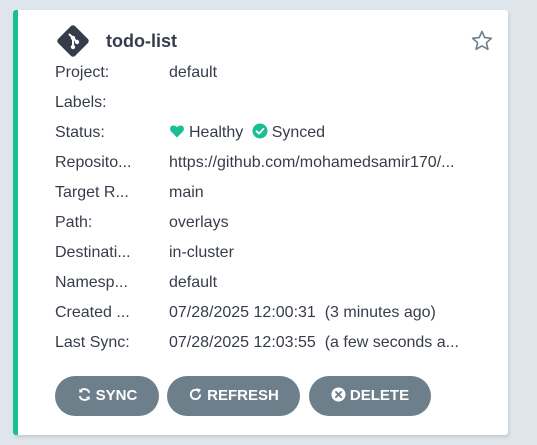  What do you see at coordinates (177, 131) in the screenshot?
I see `heart-icon` at bounding box center [177, 131].